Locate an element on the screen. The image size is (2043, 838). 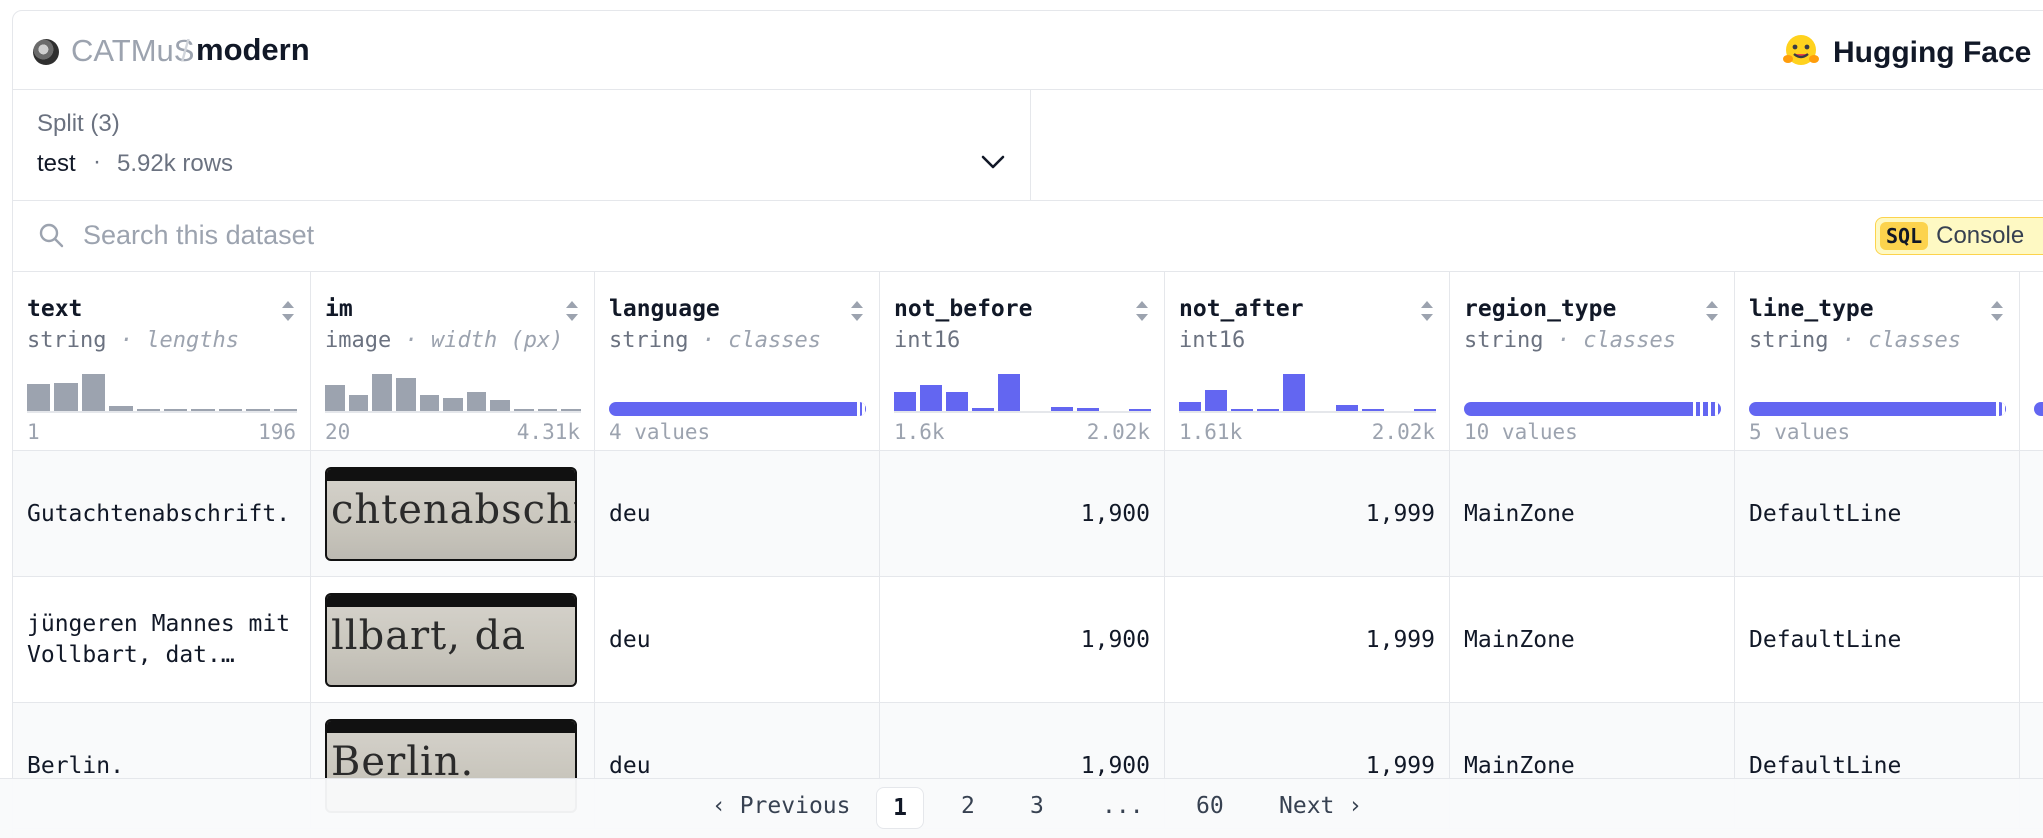
column-header: language string · classes 4 values is located at coordinates (737, 361).